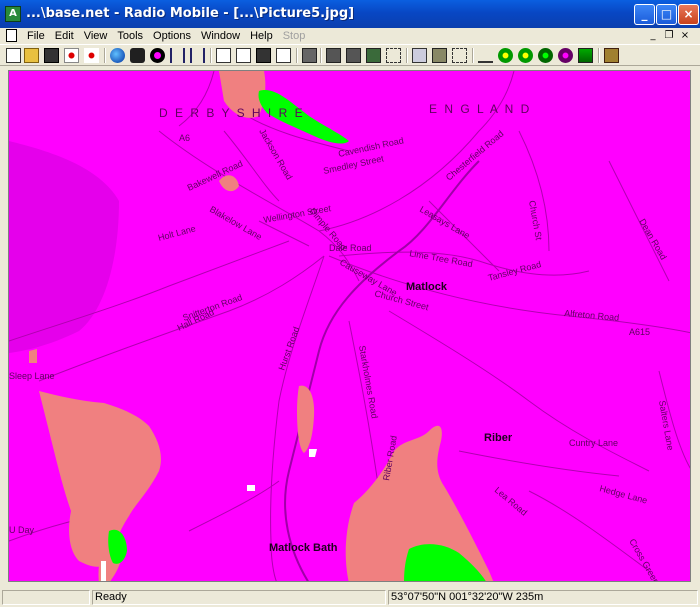  What do you see at coordinates (184, 138) in the screenshot?
I see `road-label-a6: A6` at bounding box center [184, 138].